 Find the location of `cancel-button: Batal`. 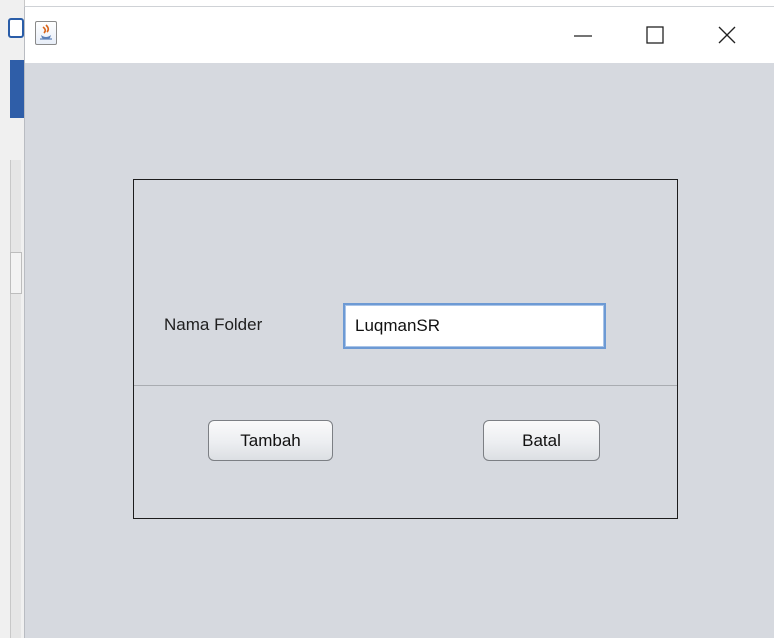

cancel-button: Batal is located at coordinates (541, 440).